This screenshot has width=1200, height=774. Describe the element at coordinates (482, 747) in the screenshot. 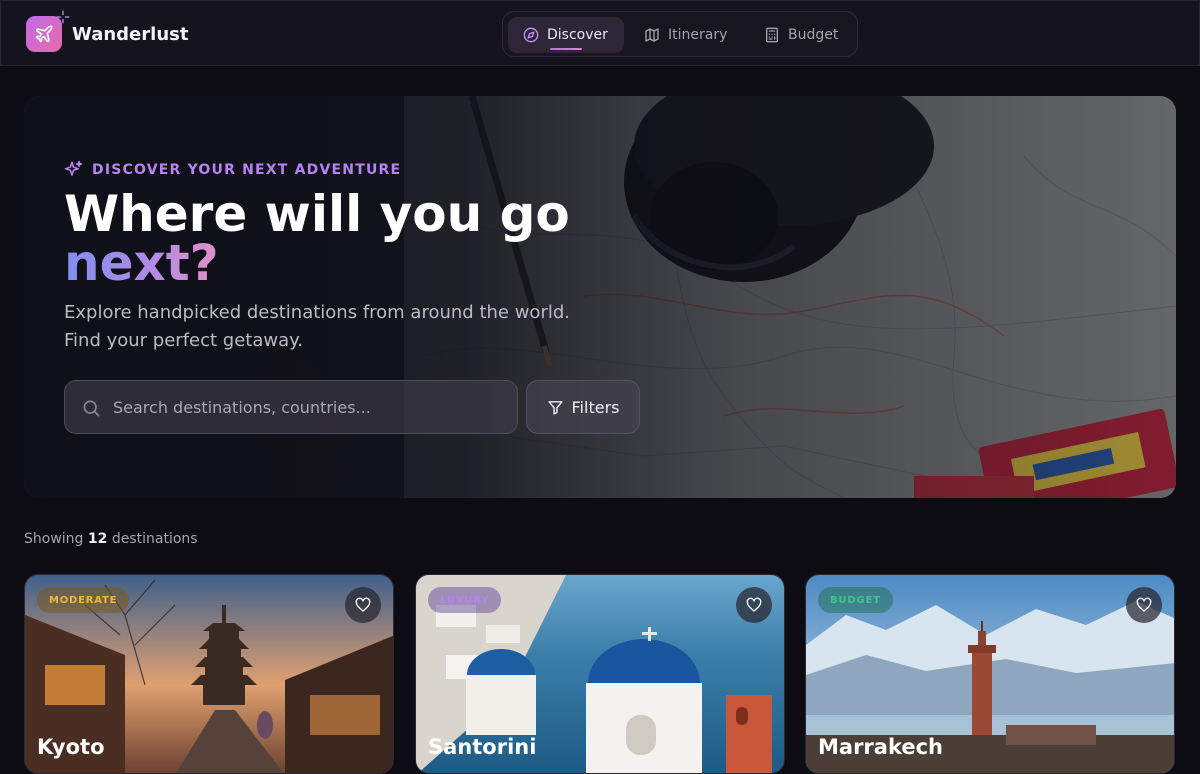

I see `destination-name: Santorini` at that location.